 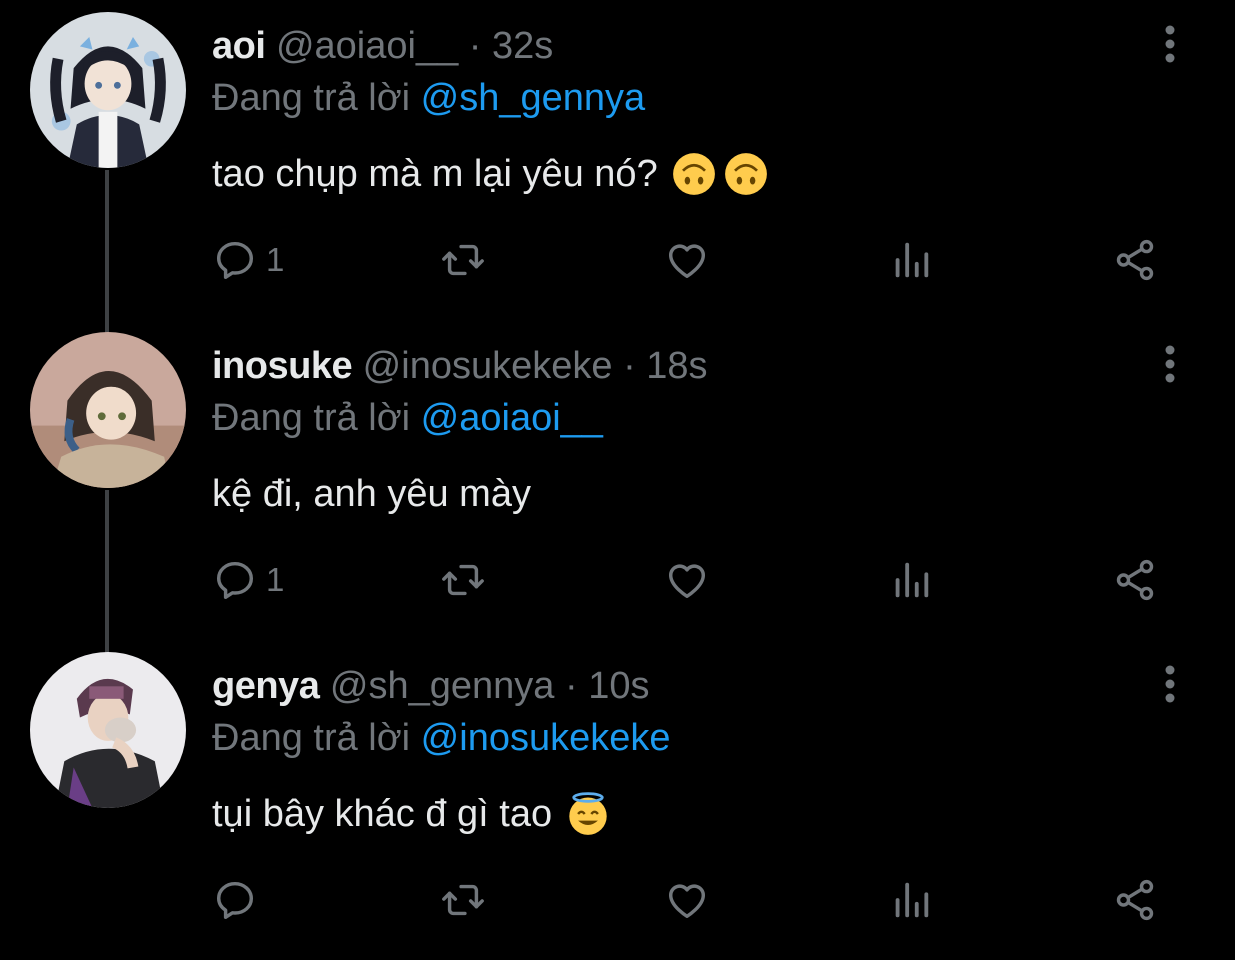 What do you see at coordinates (512, 418) in the screenshot?
I see `reply-mention-link: @aoiaoi__` at bounding box center [512, 418].